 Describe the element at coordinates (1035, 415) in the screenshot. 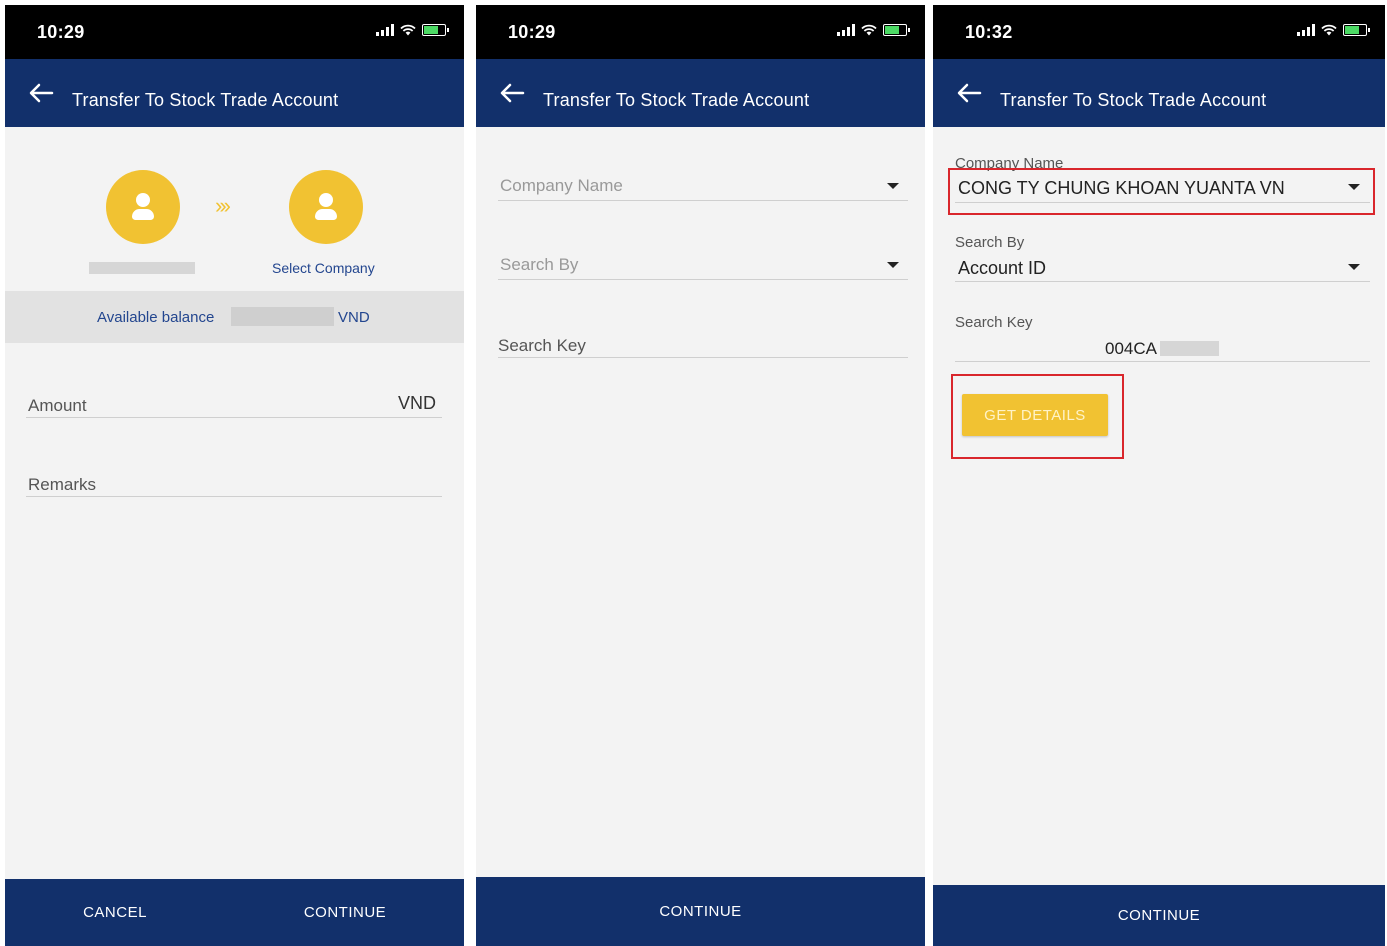

I see `get-details-button: GET DETAILS` at that location.